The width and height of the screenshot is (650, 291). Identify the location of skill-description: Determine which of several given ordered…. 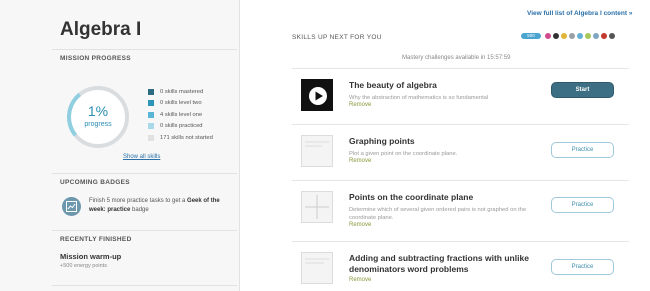
(438, 214).